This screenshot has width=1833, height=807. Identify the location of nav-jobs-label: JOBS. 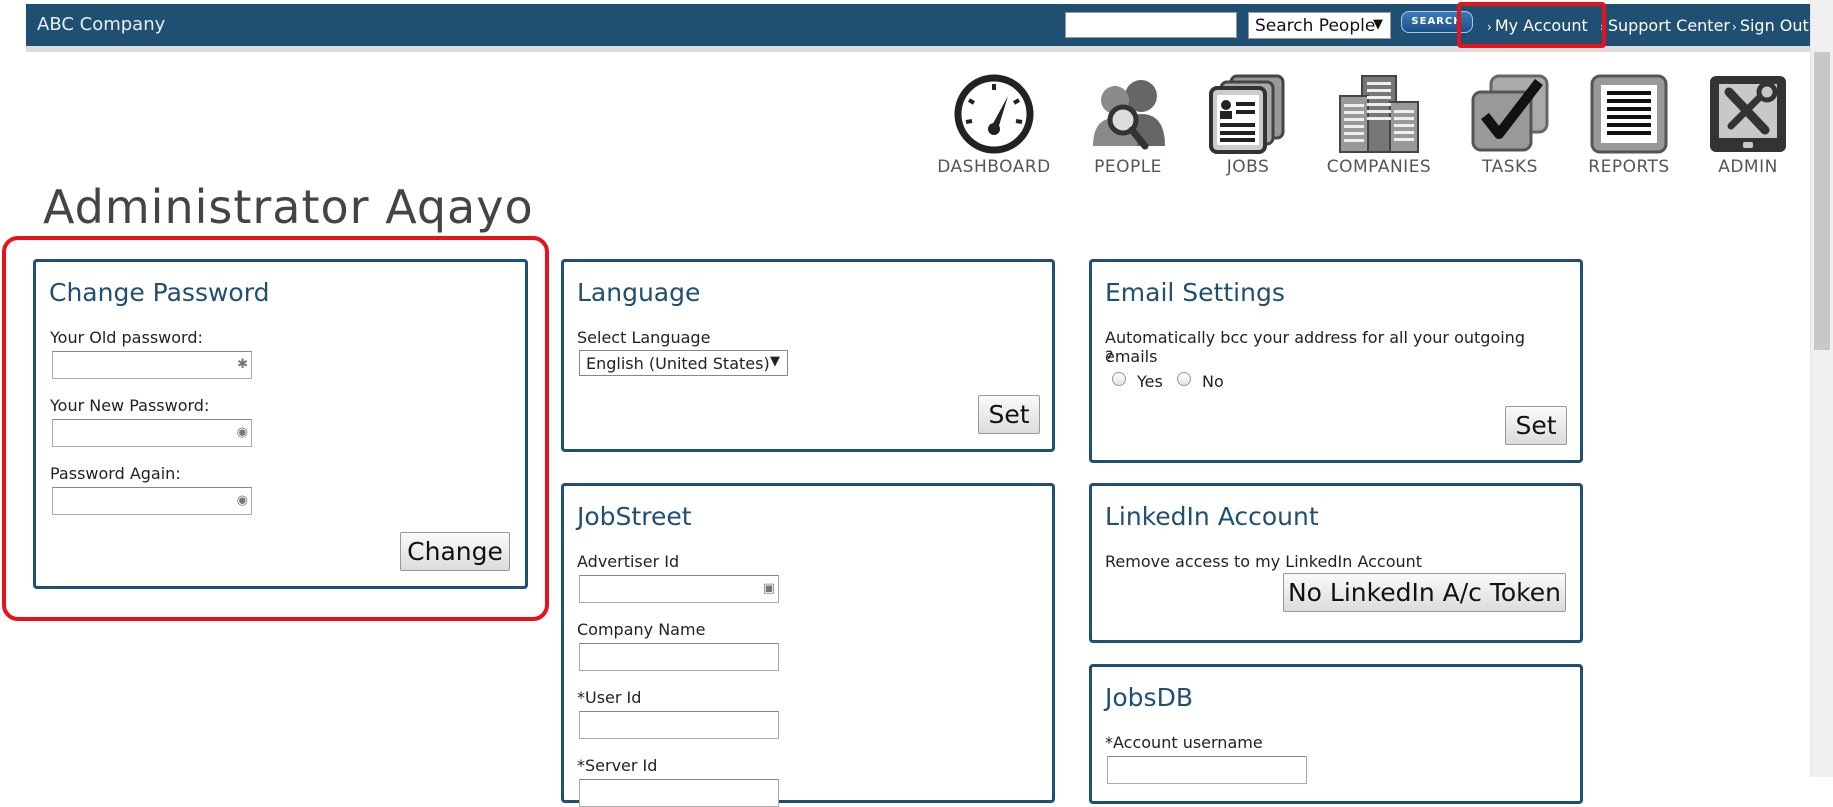
(1248, 167).